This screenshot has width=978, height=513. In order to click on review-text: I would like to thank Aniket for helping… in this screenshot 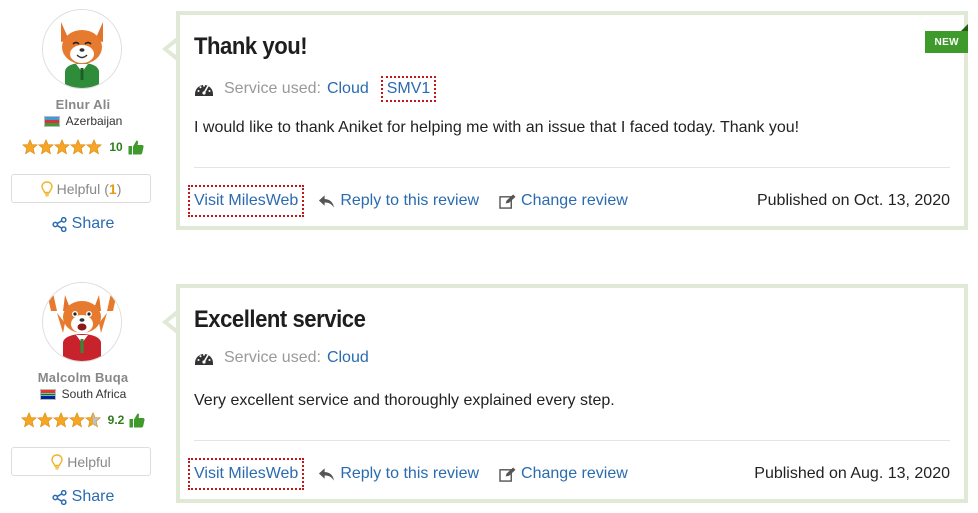, I will do `click(497, 127)`.